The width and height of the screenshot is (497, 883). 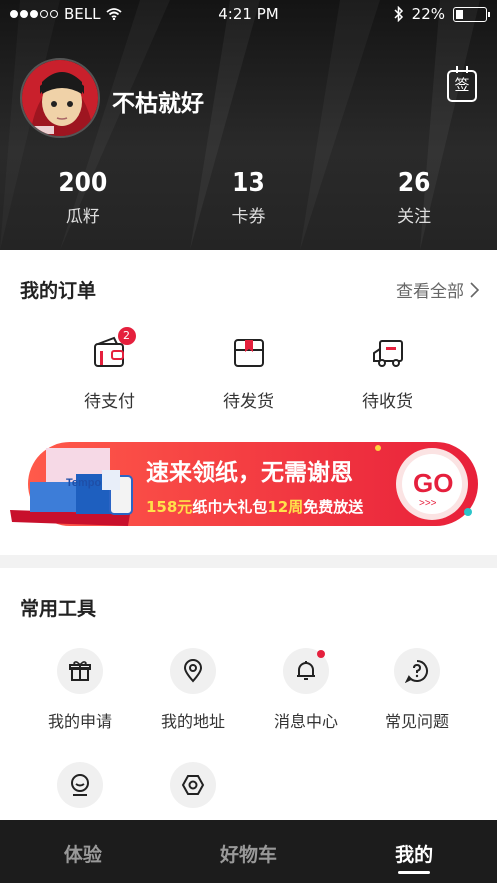 What do you see at coordinates (58, 291) in the screenshot?
I see `orders-title: 我的订单` at bounding box center [58, 291].